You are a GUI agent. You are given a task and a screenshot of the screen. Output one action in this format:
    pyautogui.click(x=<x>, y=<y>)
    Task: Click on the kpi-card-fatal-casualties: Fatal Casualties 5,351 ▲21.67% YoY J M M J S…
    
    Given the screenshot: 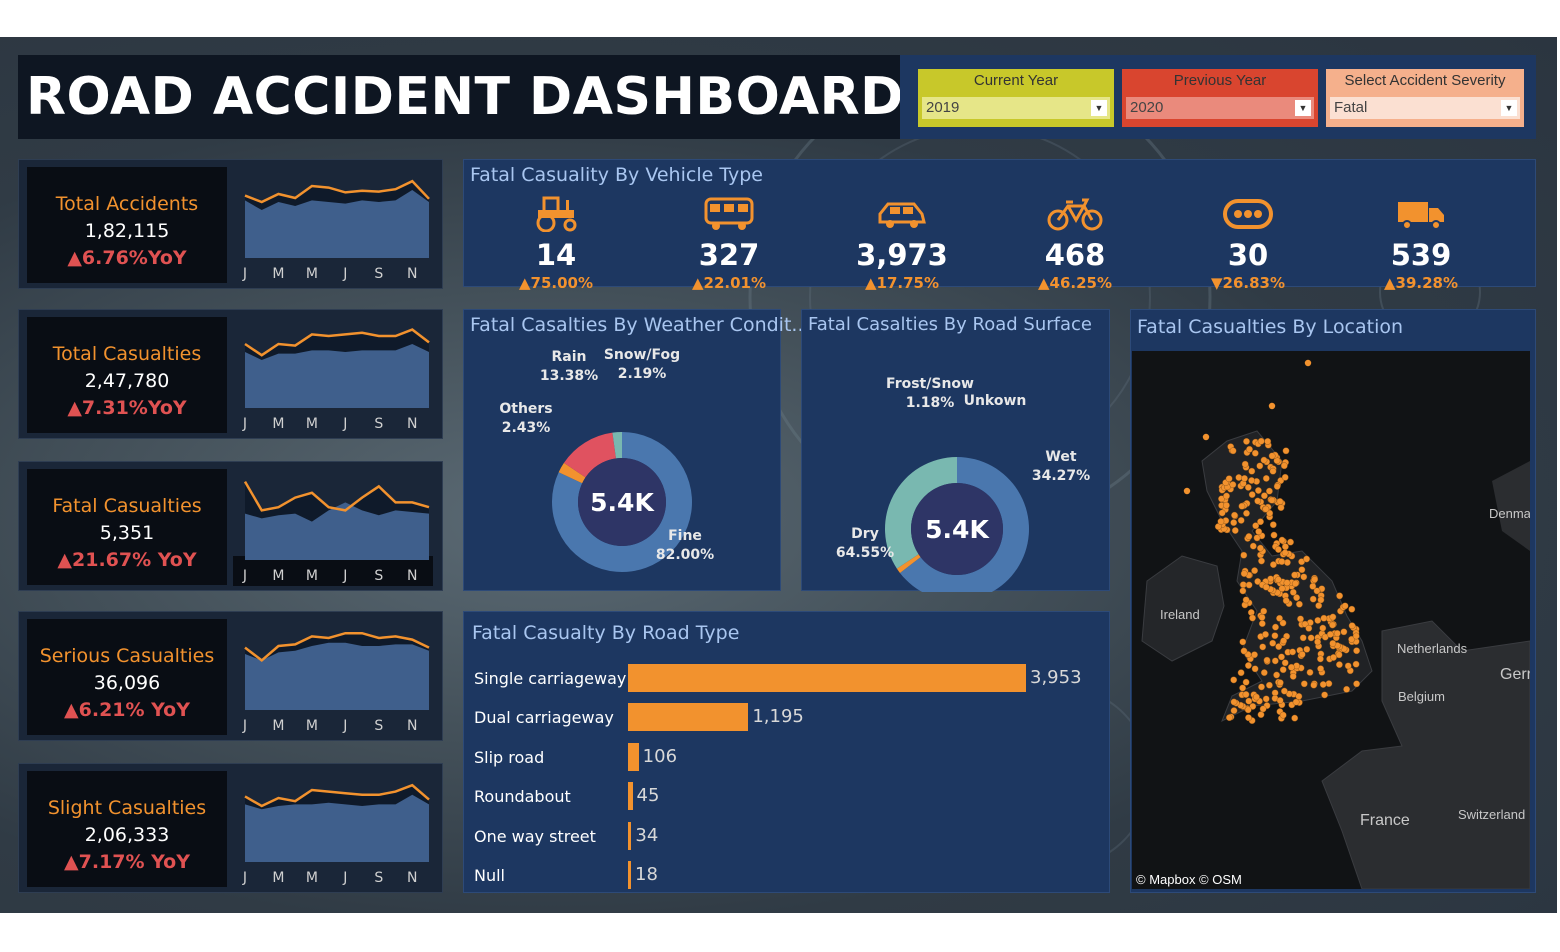 What is the action you would take?
    pyautogui.click(x=230, y=526)
    